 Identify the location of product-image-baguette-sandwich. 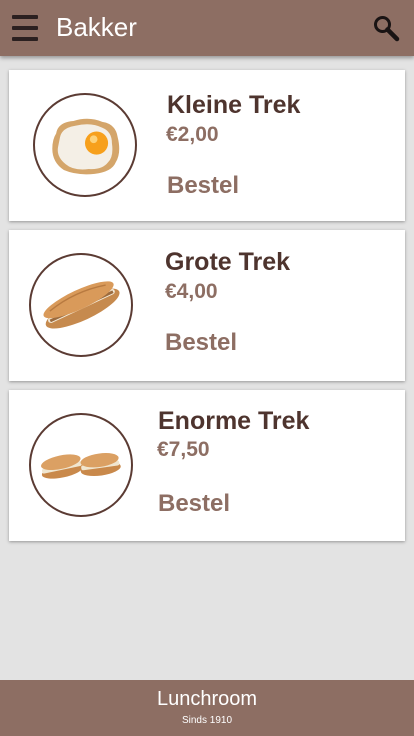
(81, 305).